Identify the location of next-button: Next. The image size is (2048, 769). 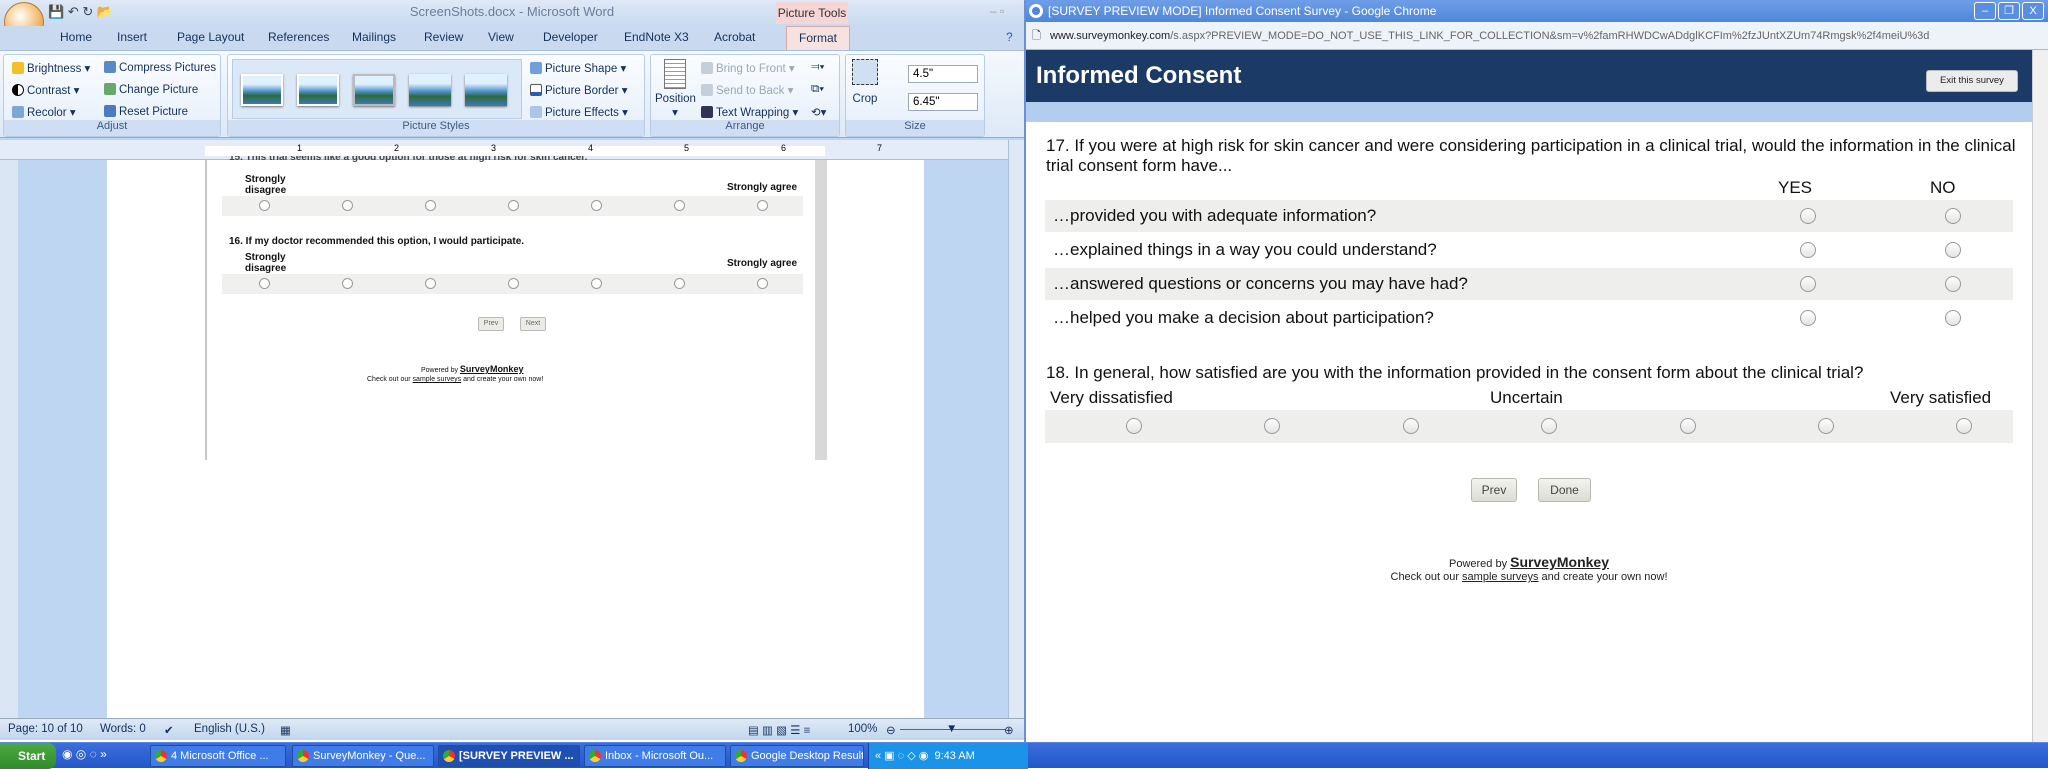
(533, 324).